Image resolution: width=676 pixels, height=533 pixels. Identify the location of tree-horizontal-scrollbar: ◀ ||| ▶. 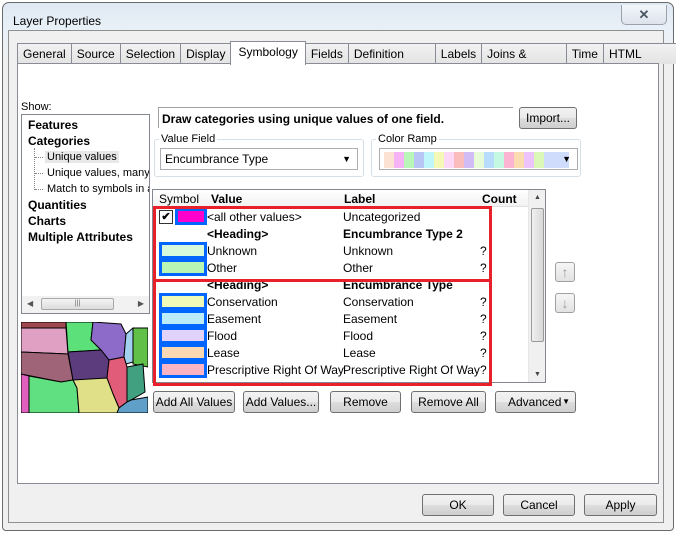
(85, 304).